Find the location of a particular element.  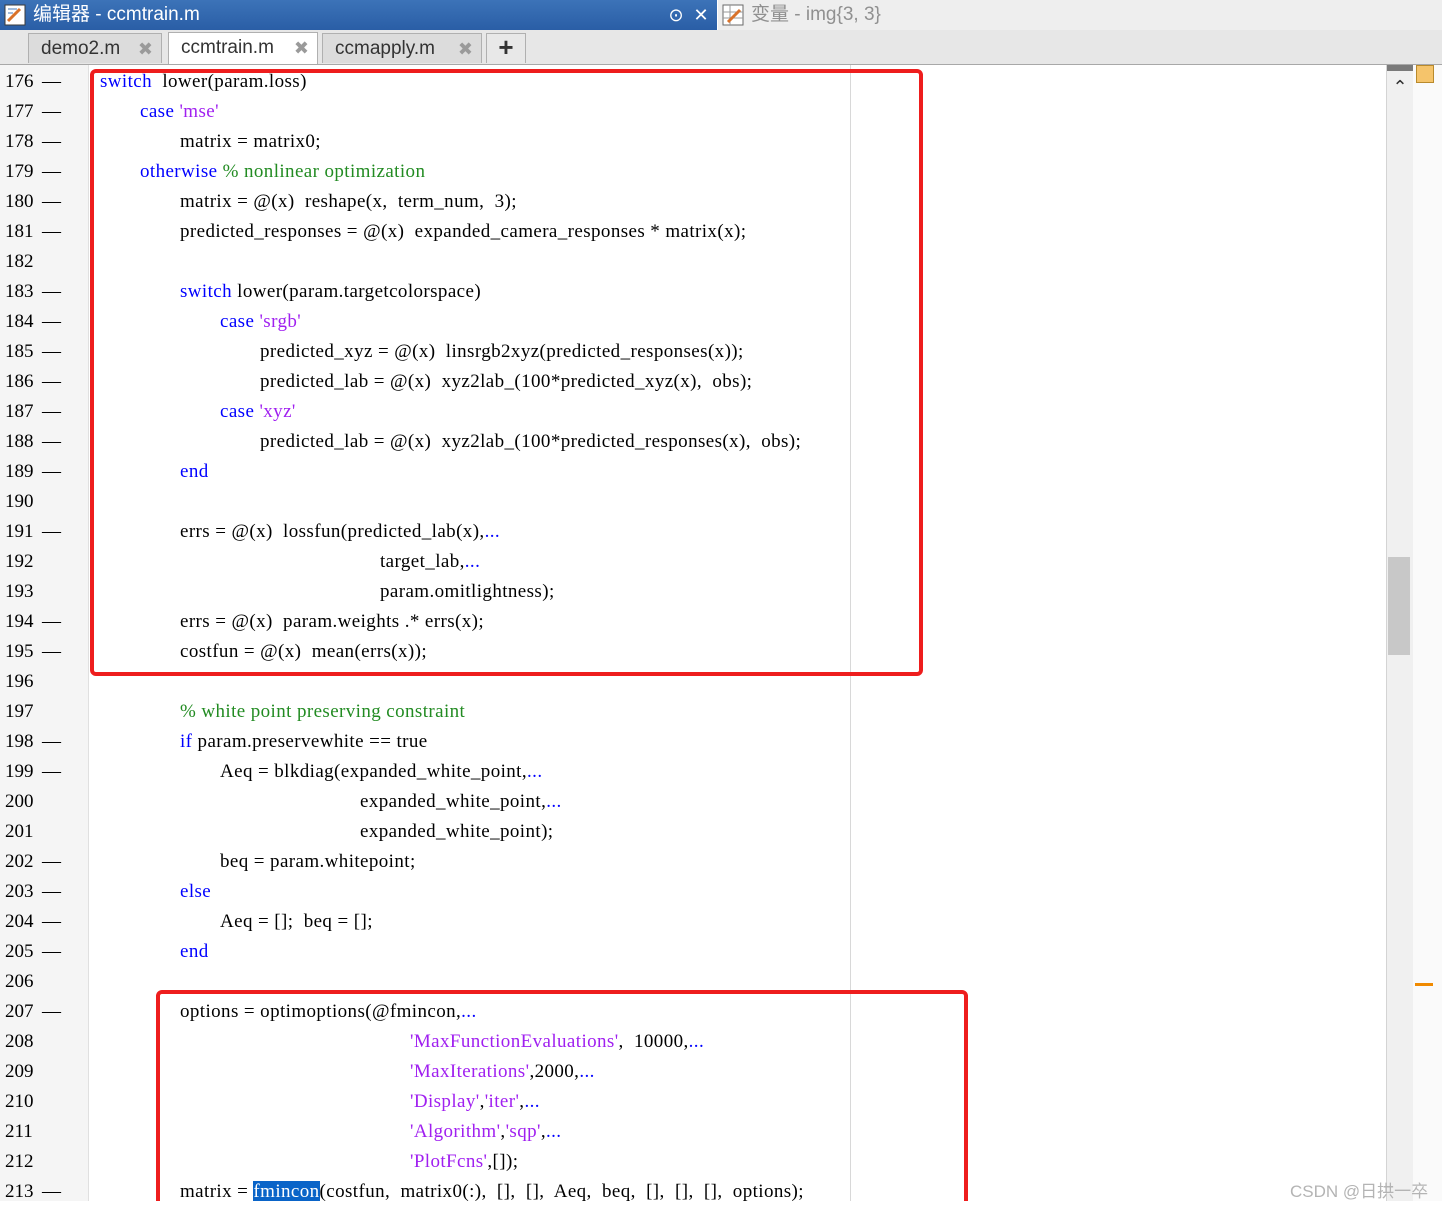

line-number: 183 is located at coordinates (19, 291).